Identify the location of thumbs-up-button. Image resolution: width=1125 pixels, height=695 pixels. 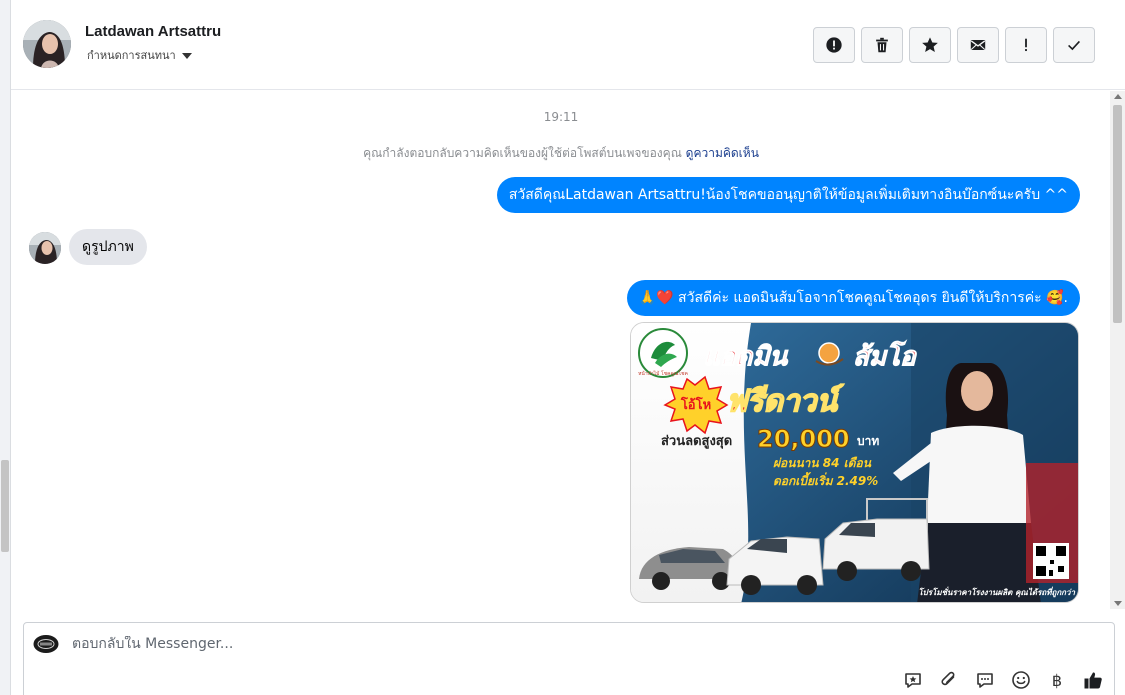
(1093, 680).